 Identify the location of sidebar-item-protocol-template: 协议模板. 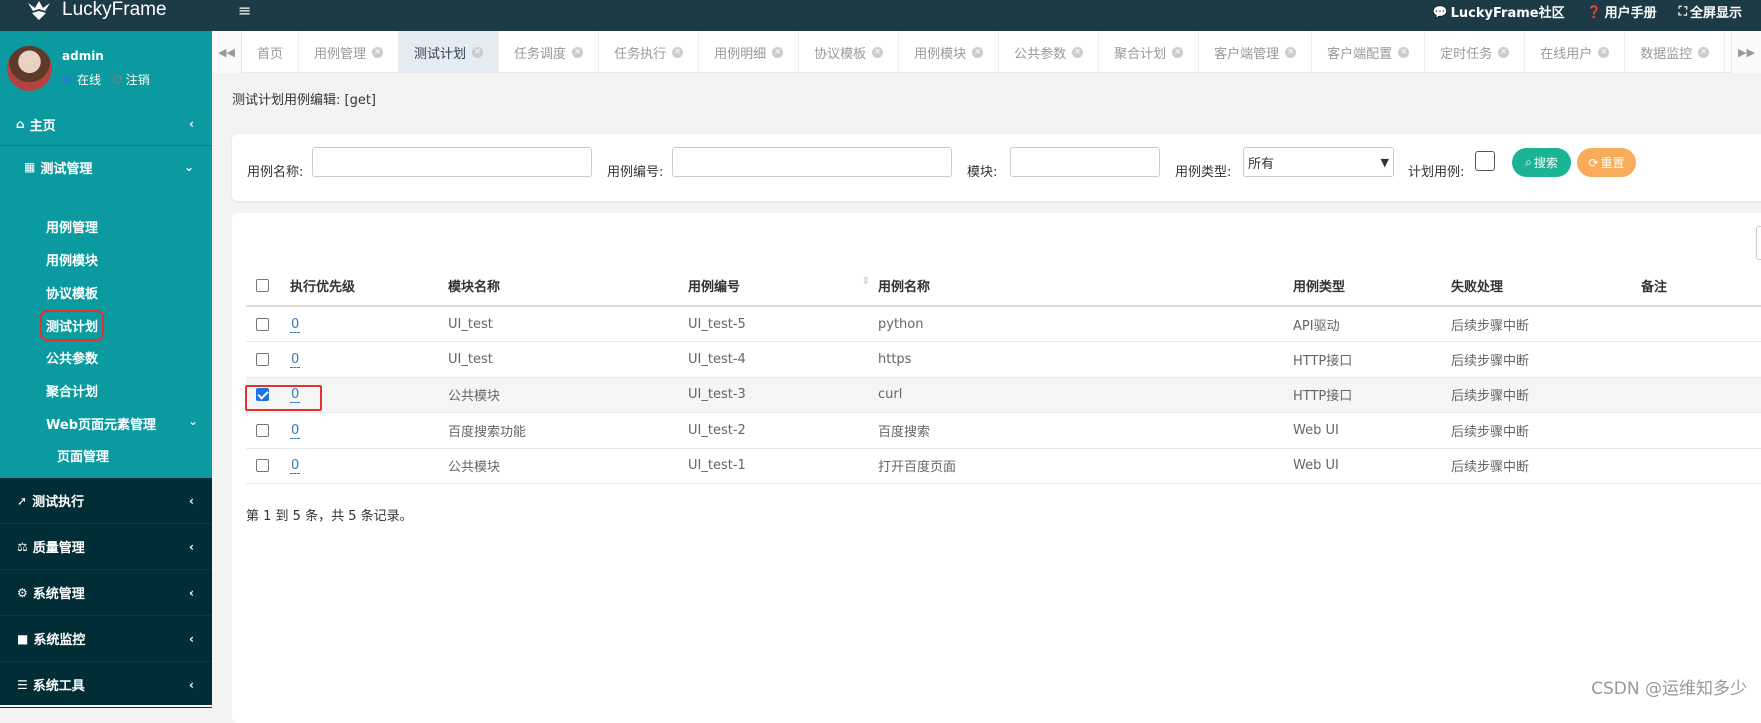
(72, 292).